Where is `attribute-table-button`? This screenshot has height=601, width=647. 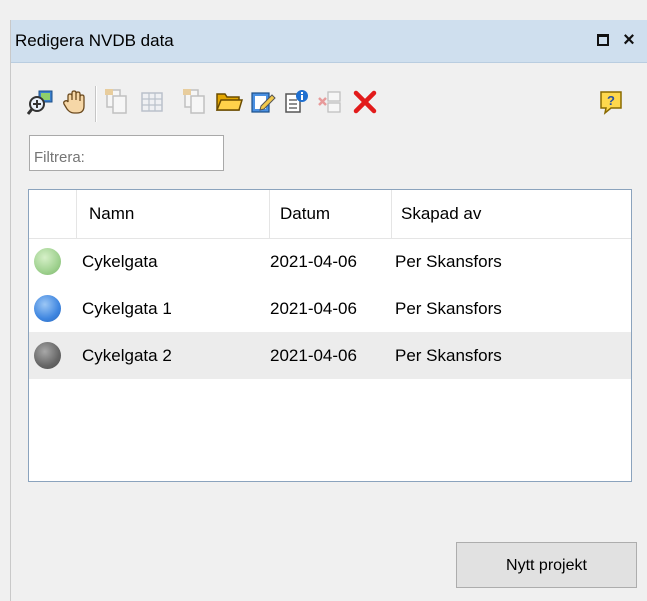
attribute-table-button is located at coordinates (152, 102).